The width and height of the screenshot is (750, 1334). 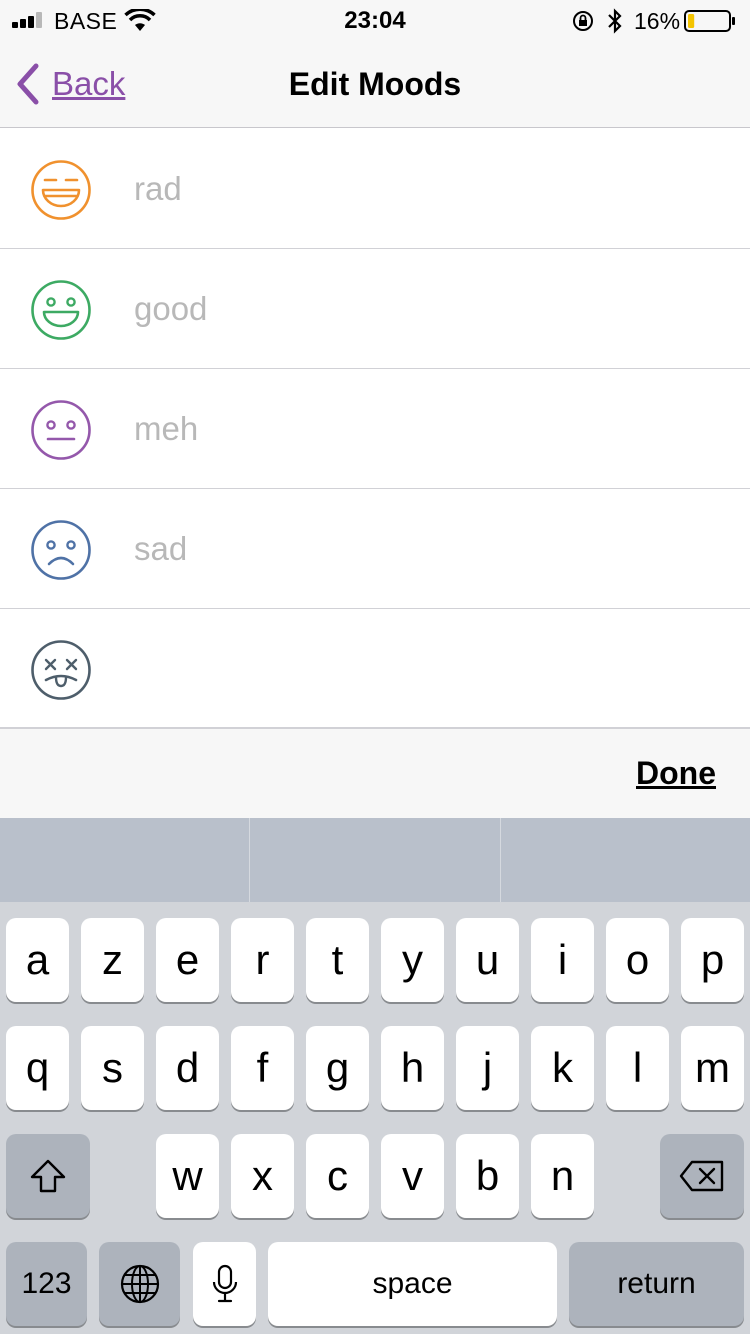 I want to click on keyboard-toolbar: Done, so click(x=375, y=773).